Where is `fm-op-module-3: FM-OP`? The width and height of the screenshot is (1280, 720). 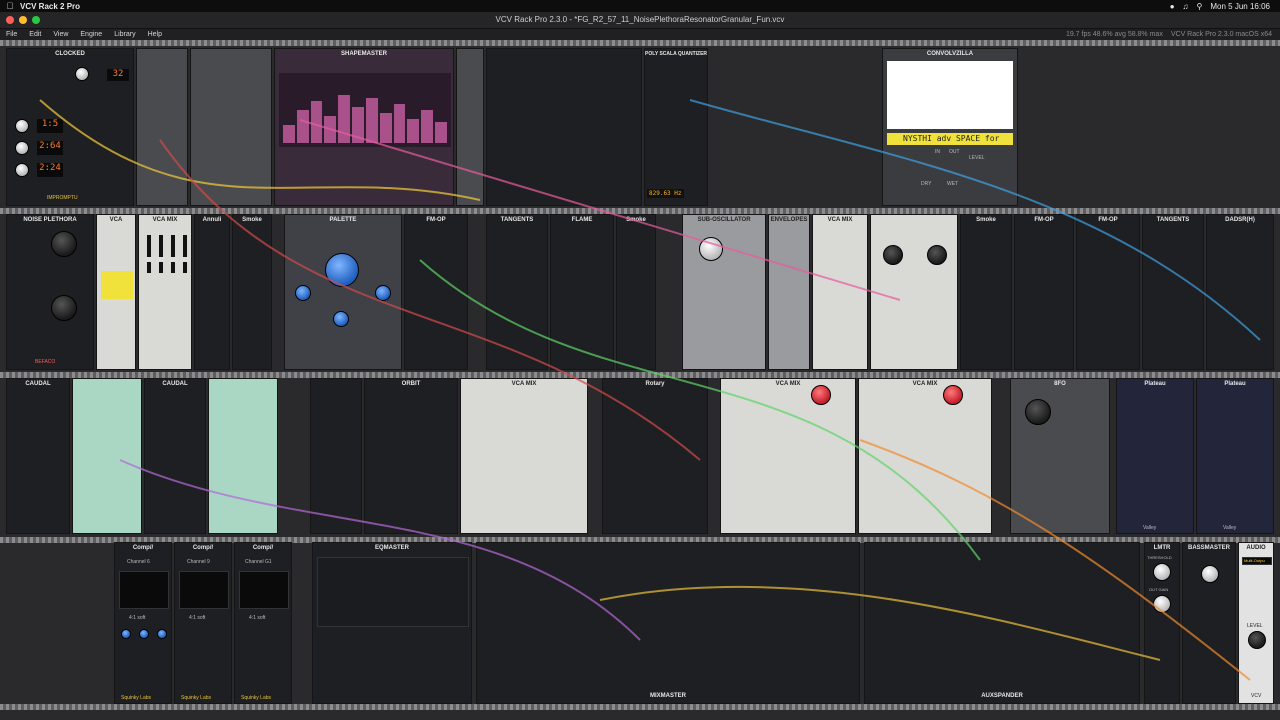
fm-op-module-3: FM-OP is located at coordinates (1108, 292).